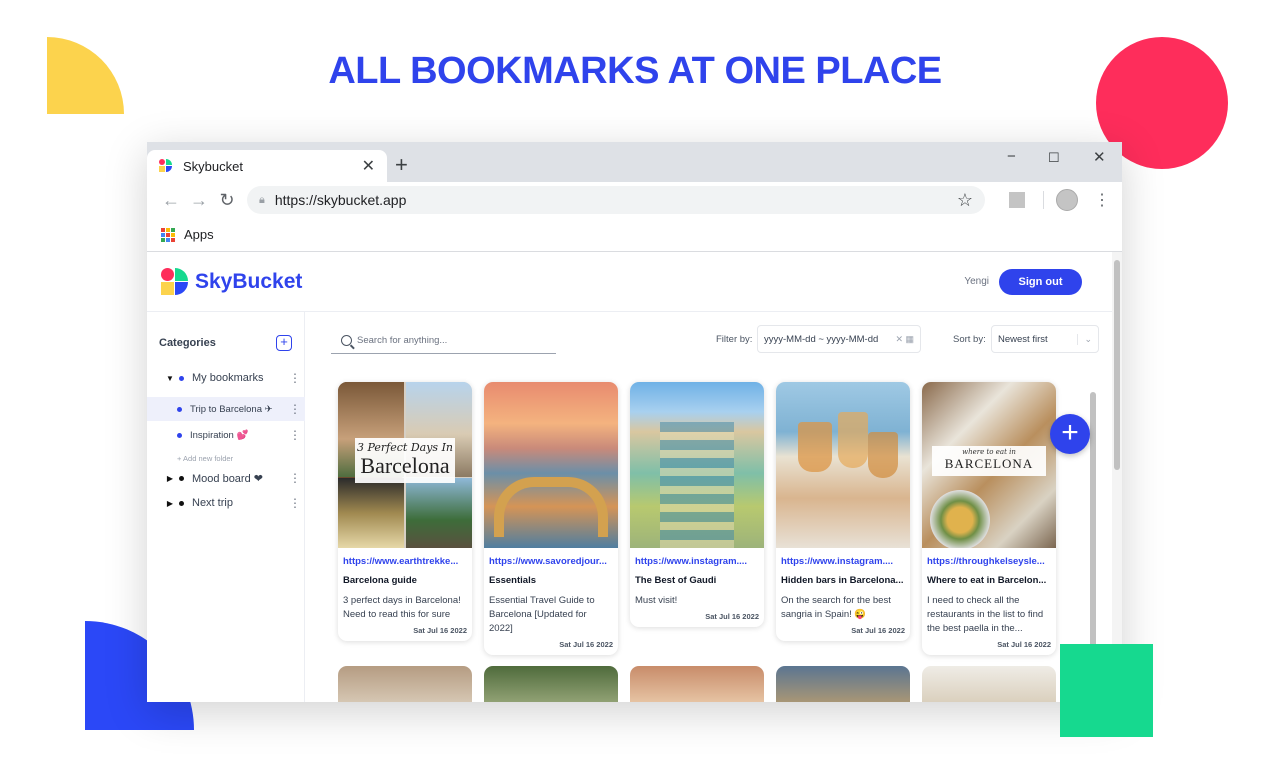 The image size is (1270, 760). I want to click on profile-avatar, so click(1067, 200).